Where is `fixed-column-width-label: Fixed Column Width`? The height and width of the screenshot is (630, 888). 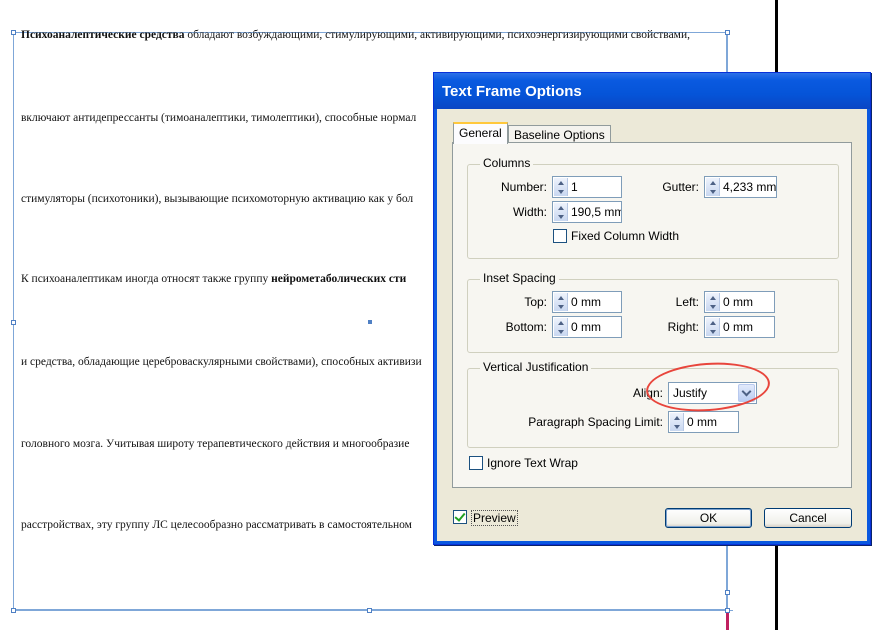
fixed-column-width-label: Fixed Column Width is located at coordinates (625, 236).